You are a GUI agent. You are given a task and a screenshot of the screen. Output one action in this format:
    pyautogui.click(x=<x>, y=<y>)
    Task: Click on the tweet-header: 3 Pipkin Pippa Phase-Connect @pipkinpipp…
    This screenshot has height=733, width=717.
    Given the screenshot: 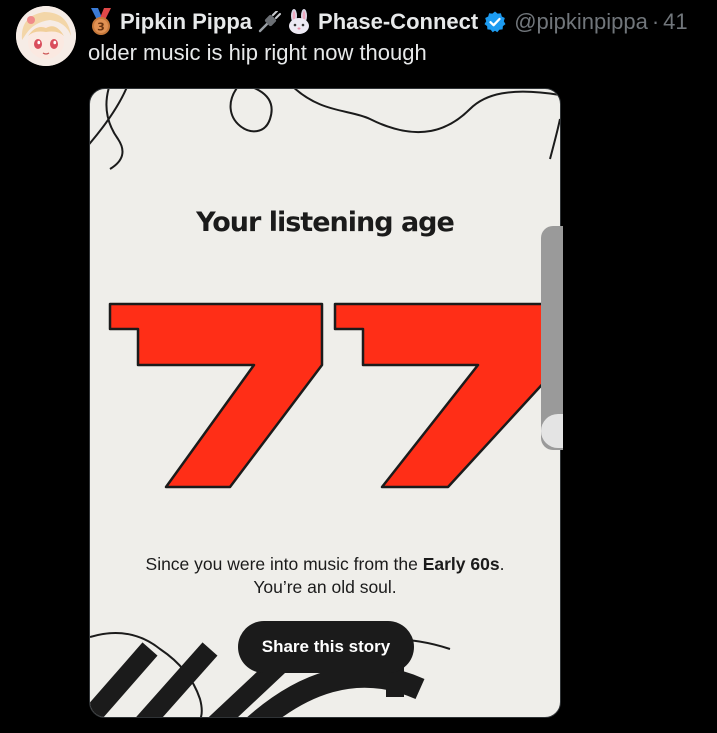 What is the action you would take?
    pyautogui.click(x=402, y=22)
    